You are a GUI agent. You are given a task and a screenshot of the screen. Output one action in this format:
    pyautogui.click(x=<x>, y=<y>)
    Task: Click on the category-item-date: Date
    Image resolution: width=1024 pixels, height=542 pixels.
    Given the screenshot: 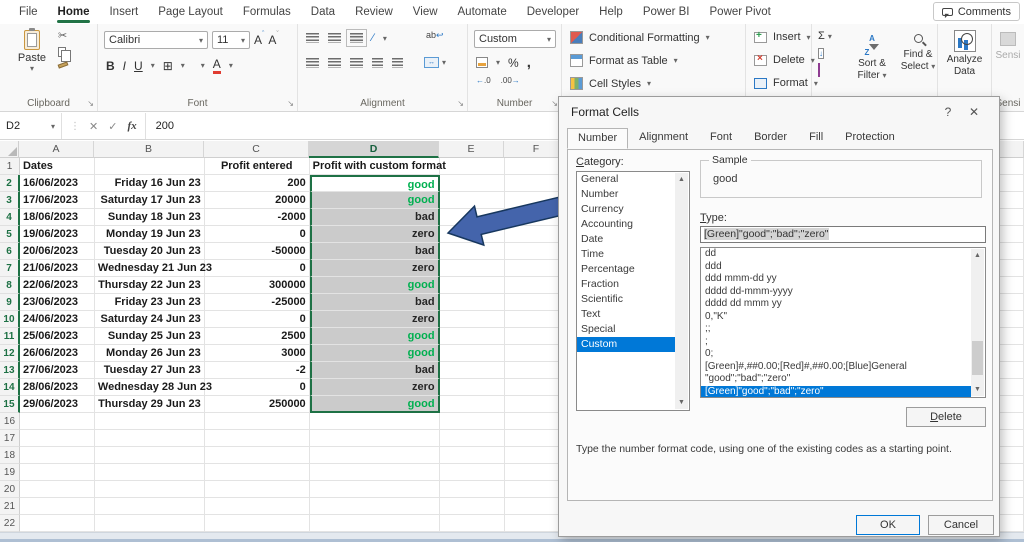 What is the action you would take?
    pyautogui.click(x=626, y=239)
    